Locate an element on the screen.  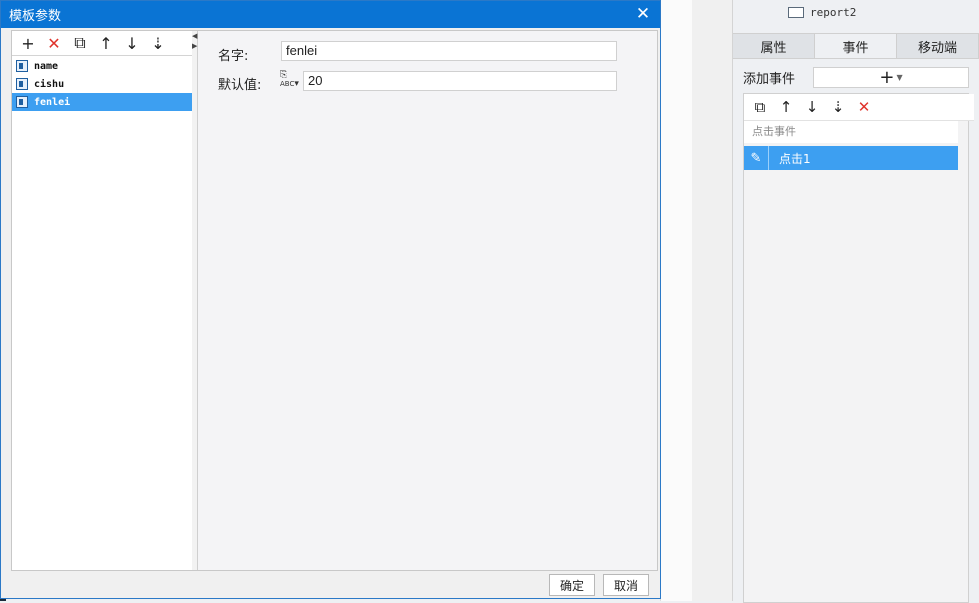
close-icon: ✕ is located at coordinates (643, 14).